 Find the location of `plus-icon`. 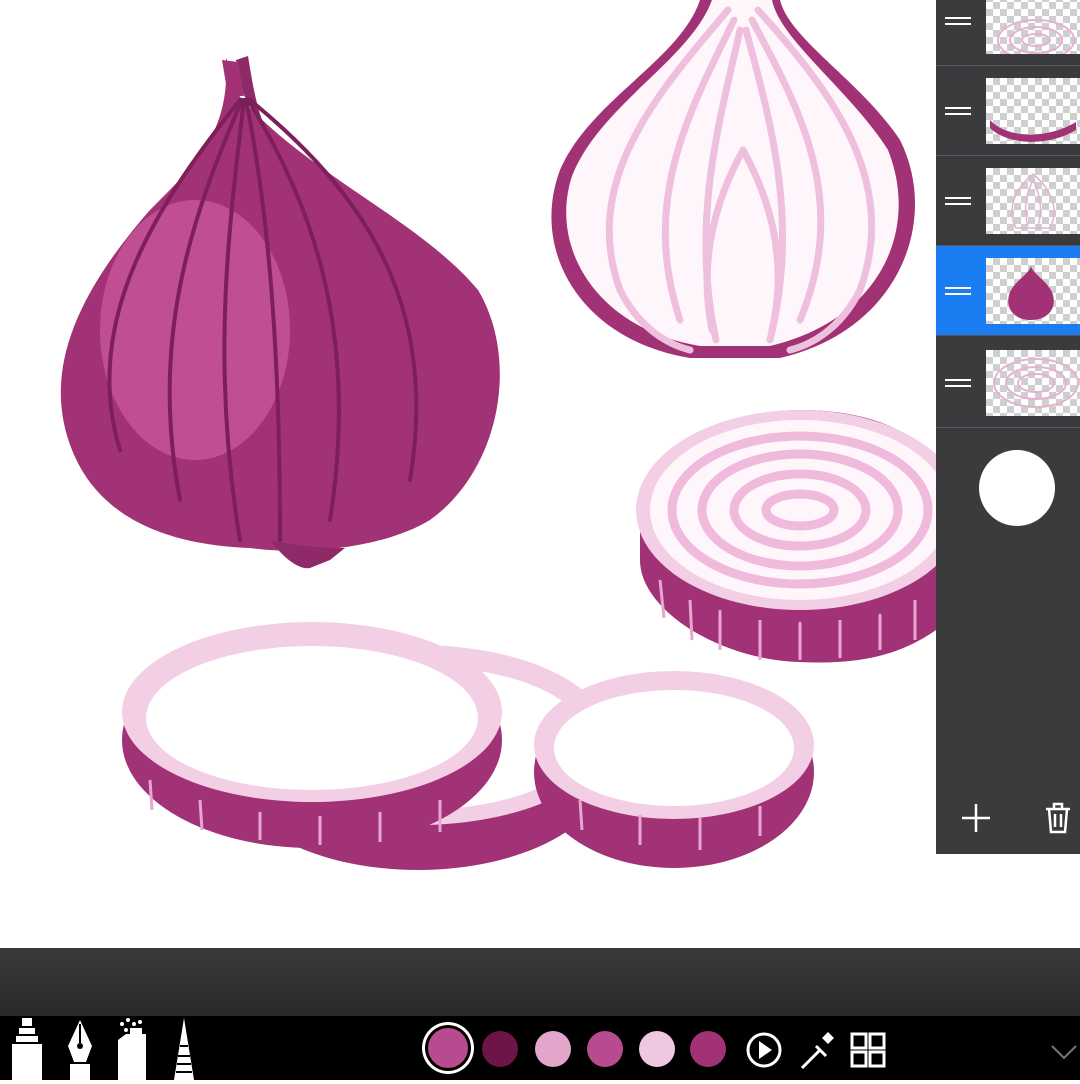

plus-icon is located at coordinates (976, 818).